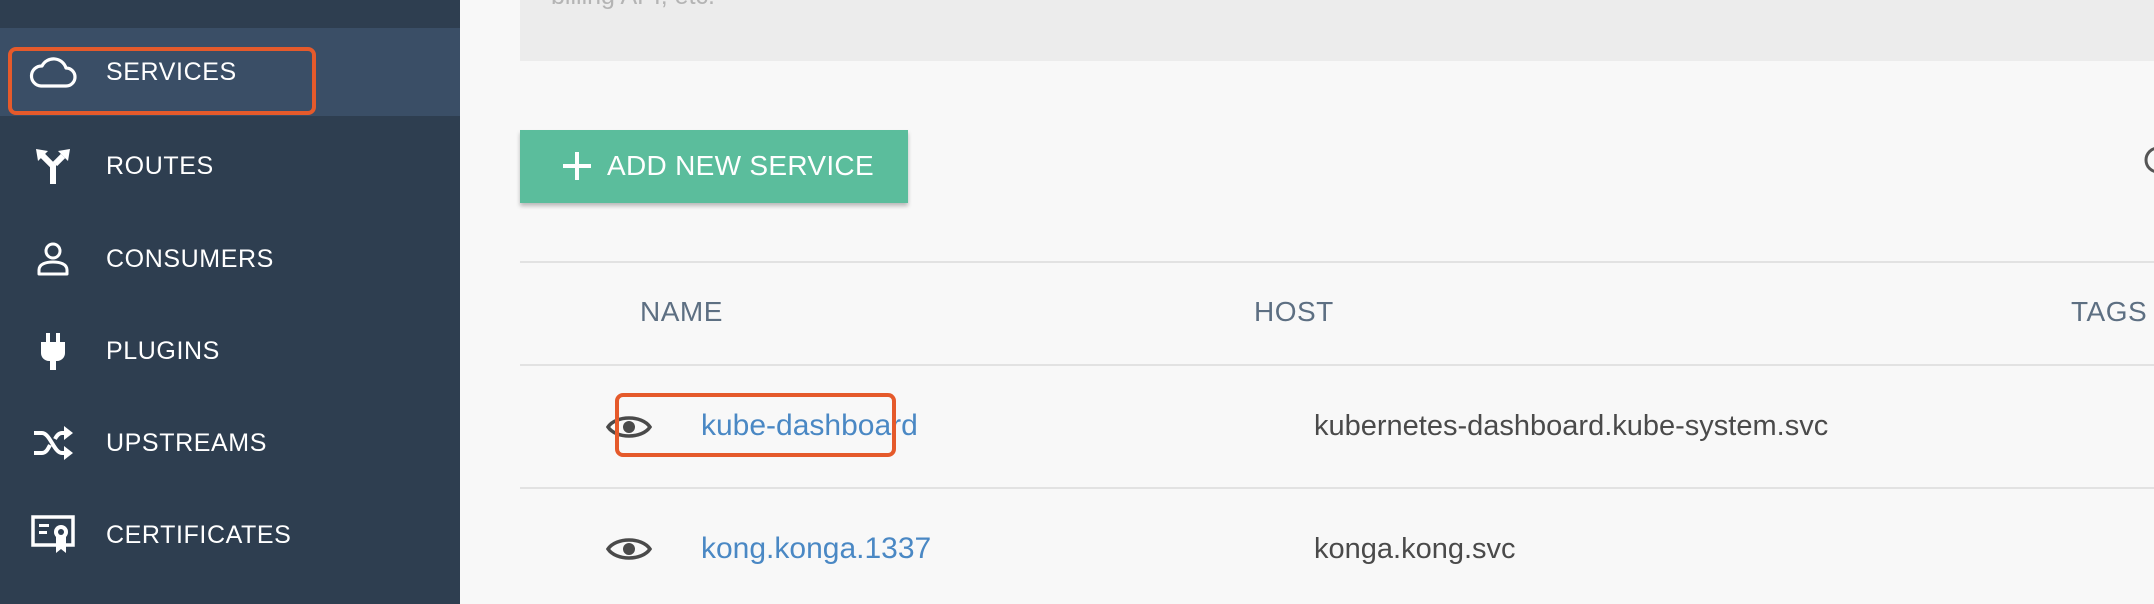 This screenshot has width=2154, height=604. Describe the element at coordinates (2147, 162) in the screenshot. I see `search-icon` at that location.